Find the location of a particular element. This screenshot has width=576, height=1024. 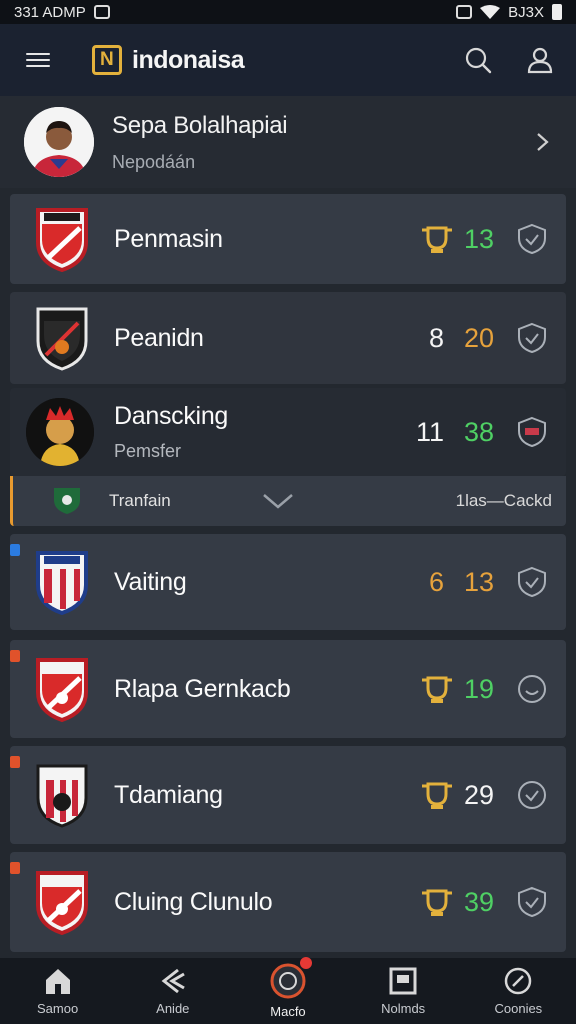

team-name: Danscking is located at coordinates (171, 416).